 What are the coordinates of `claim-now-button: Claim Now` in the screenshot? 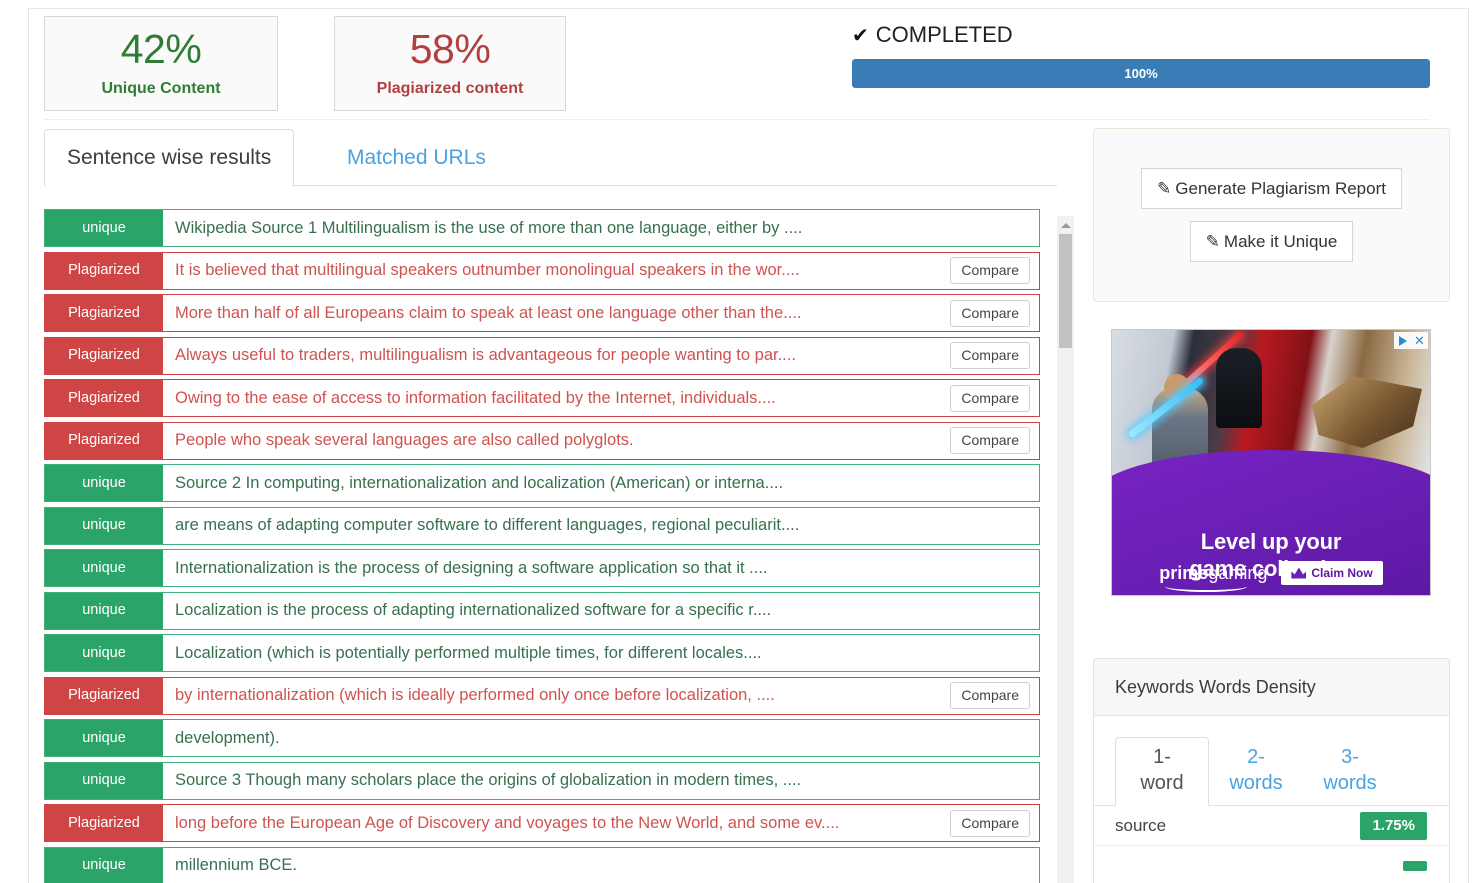 It's located at (1332, 573).